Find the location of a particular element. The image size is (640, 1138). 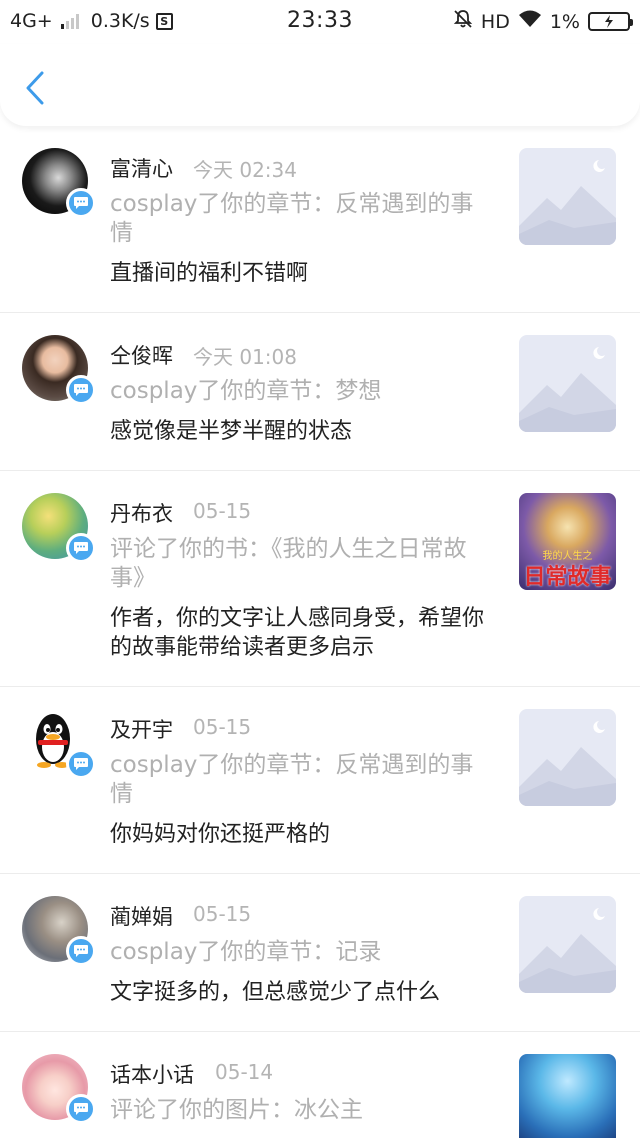

chevron-left-icon is located at coordinates (35, 88).